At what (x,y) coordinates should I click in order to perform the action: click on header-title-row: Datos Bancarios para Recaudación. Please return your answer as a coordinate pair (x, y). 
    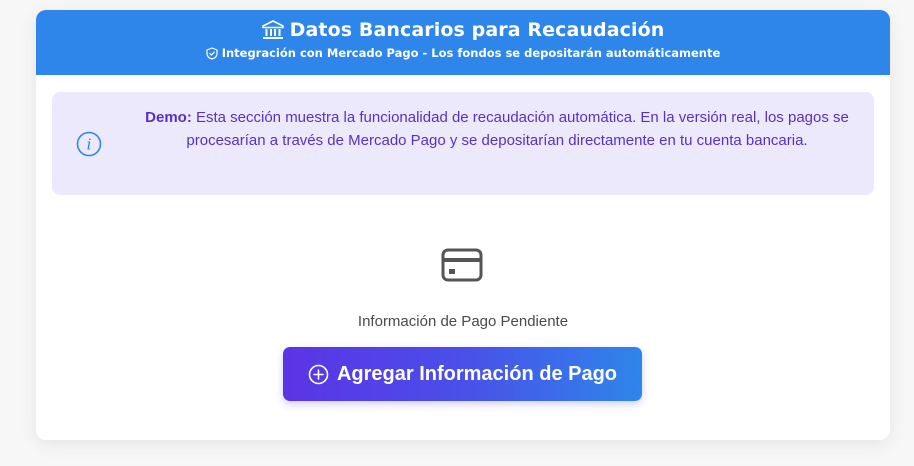
    Looking at the image, I should click on (463, 25).